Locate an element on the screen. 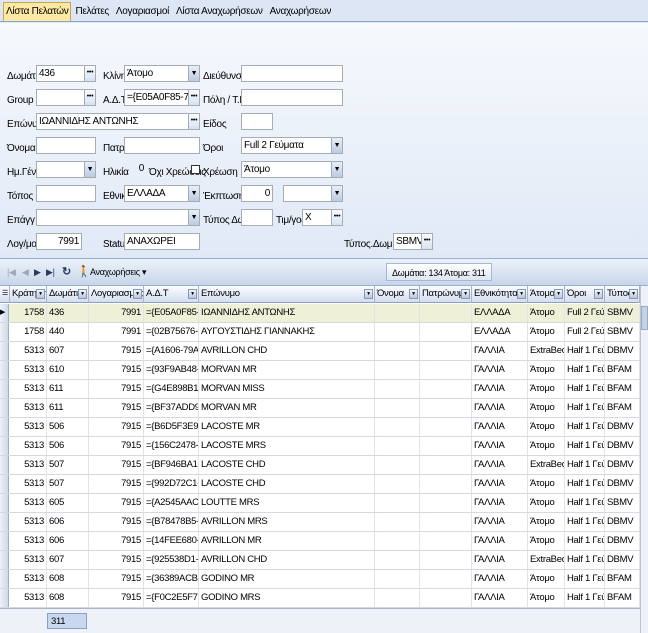 This screenshot has width=648, height=633. nationality-select: ΕΛΛΑΔΑ ▼ is located at coordinates (162, 193).